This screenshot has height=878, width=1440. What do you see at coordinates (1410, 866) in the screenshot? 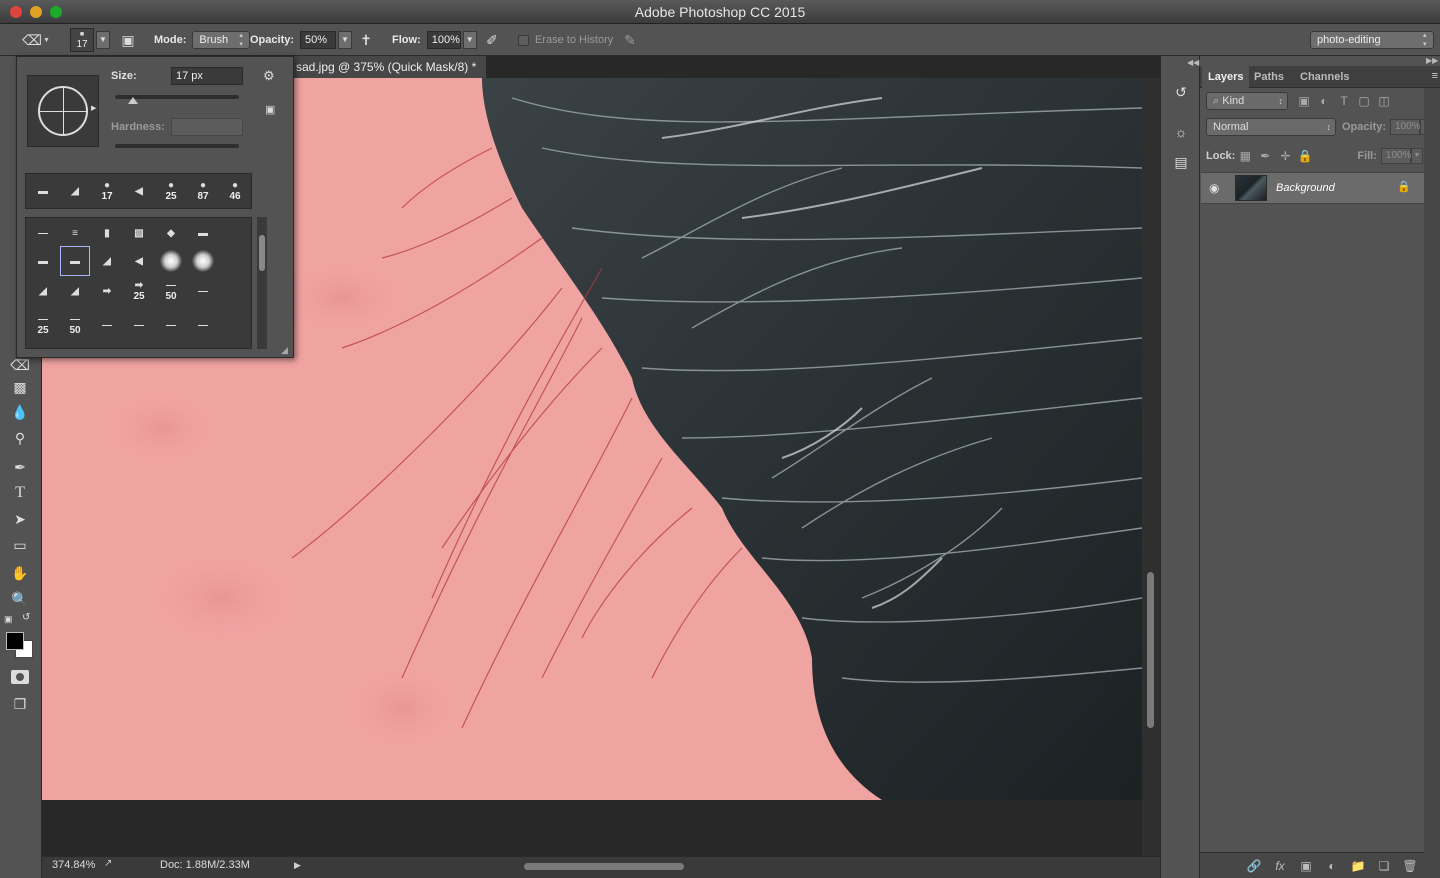
I see `delete-layer-trash-icon: 🗑` at bounding box center [1410, 866].